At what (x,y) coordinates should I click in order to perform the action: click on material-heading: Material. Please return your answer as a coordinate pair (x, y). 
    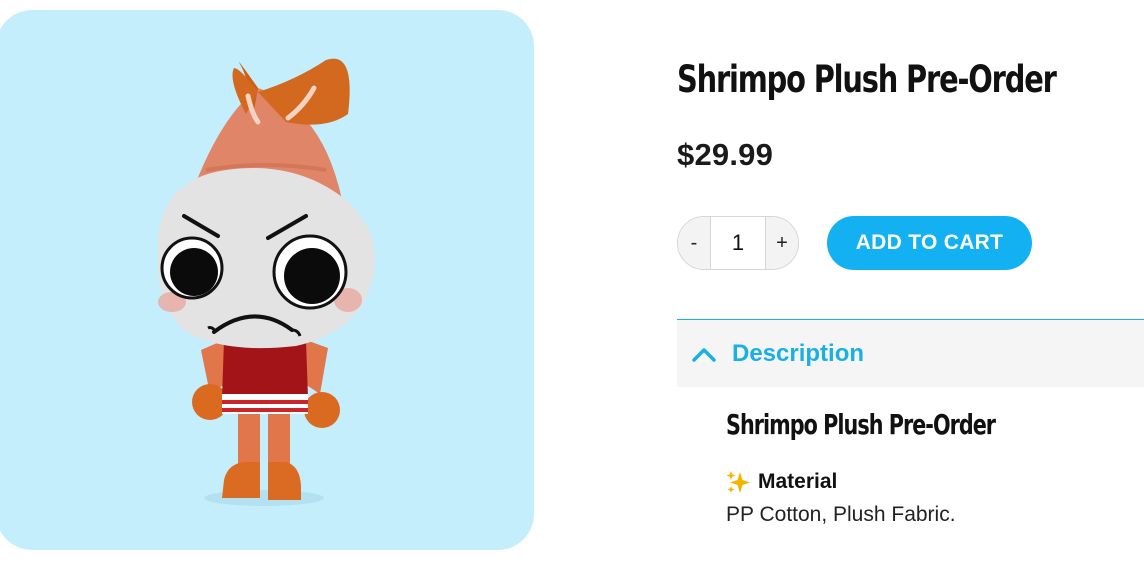
    Looking at the image, I should click on (798, 481).